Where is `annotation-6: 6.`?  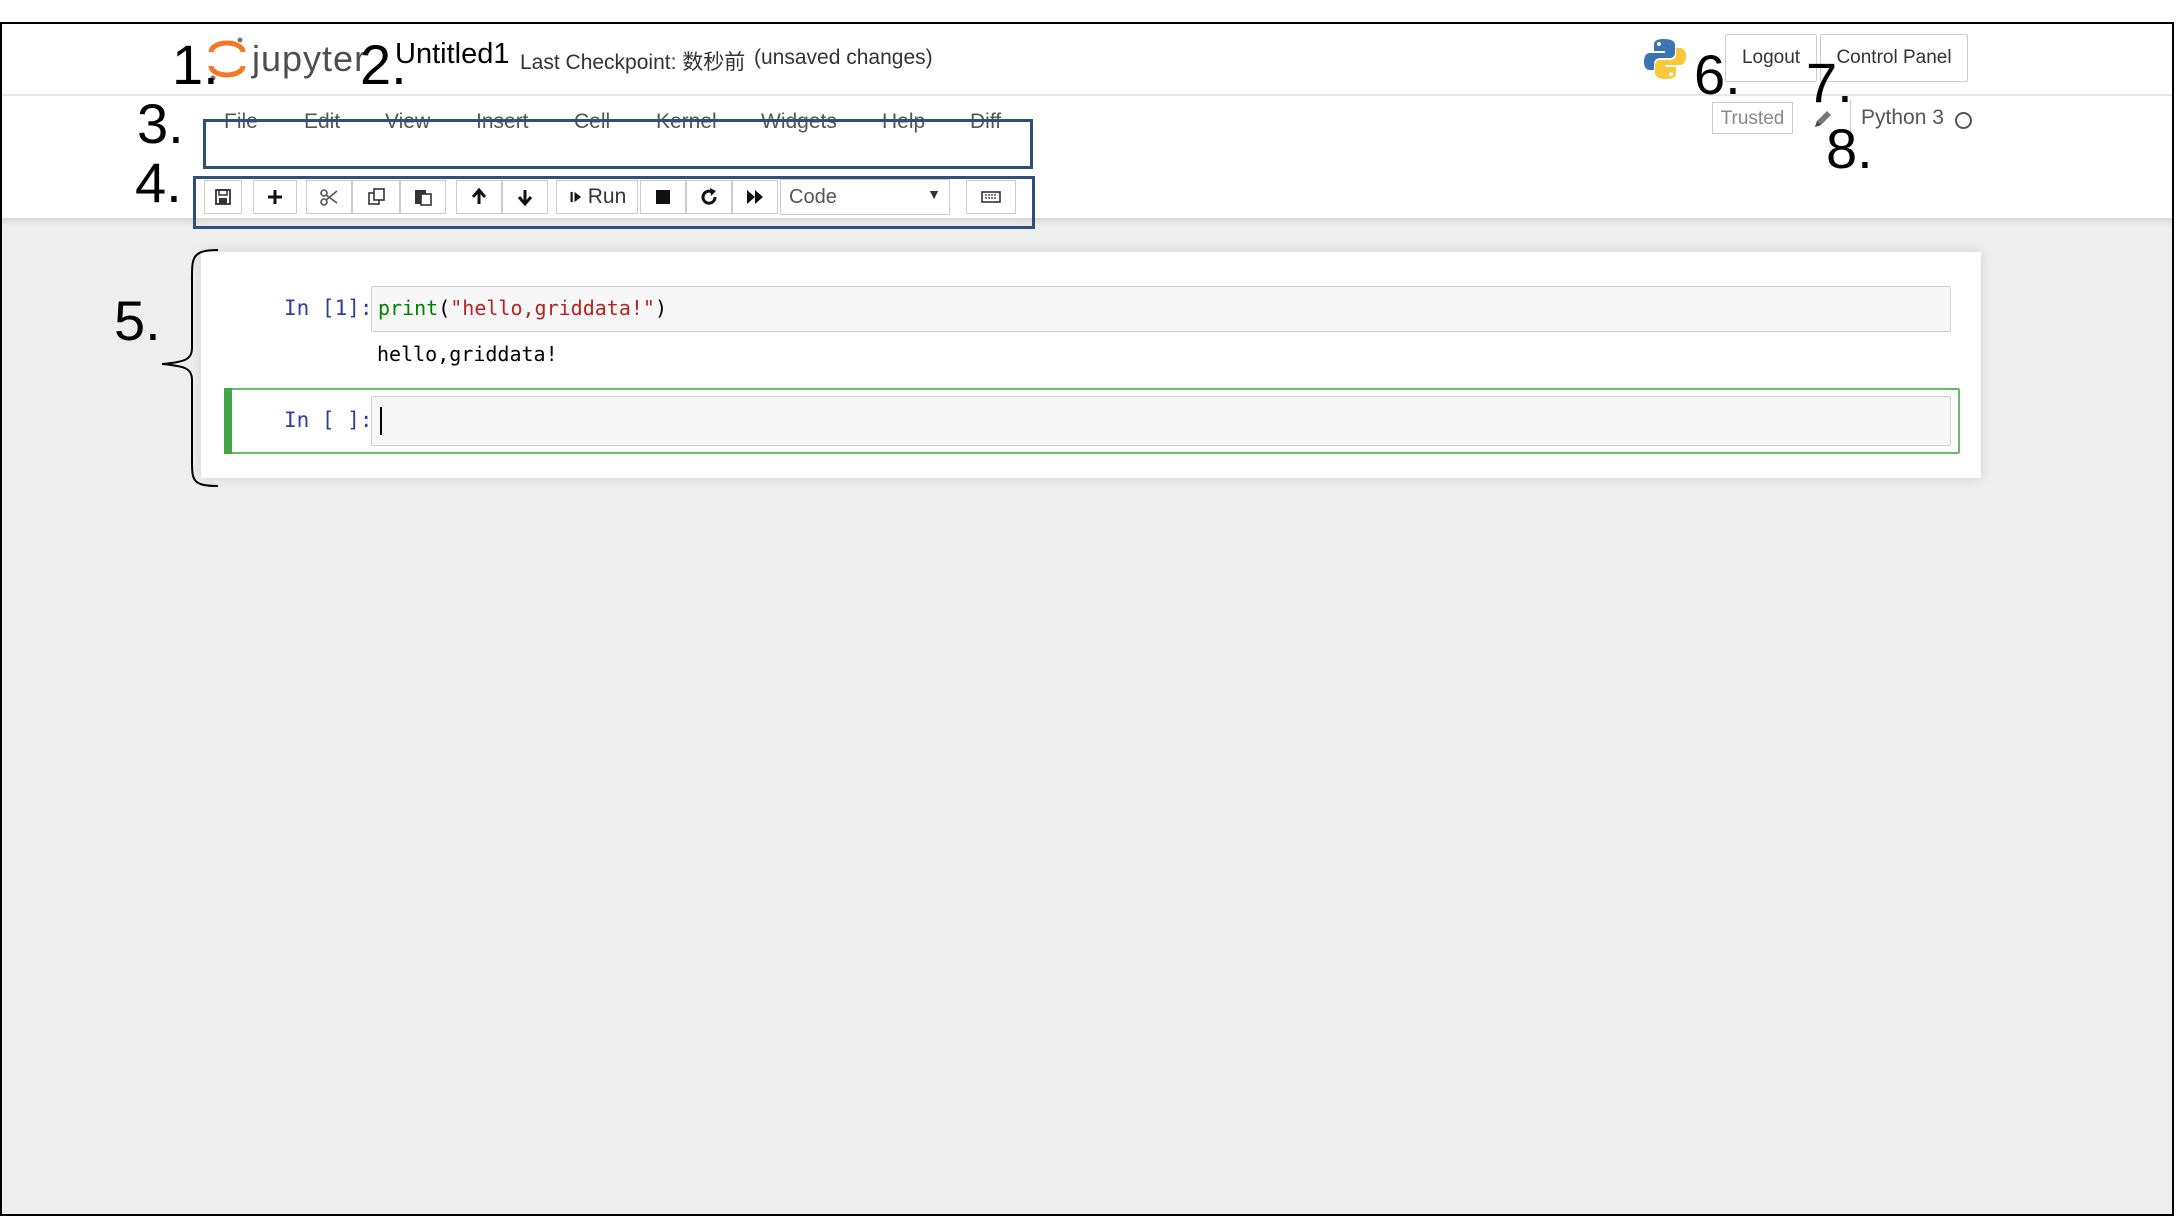
annotation-6: 6. is located at coordinates (1717, 74).